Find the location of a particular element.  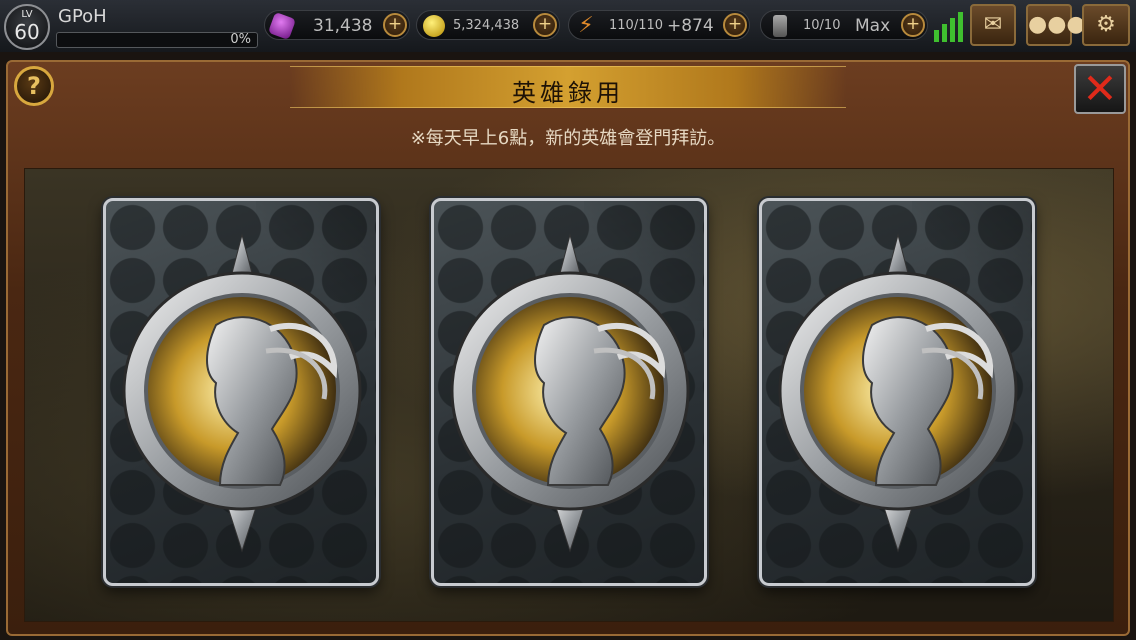

mail-button: ✉ is located at coordinates (993, 25).